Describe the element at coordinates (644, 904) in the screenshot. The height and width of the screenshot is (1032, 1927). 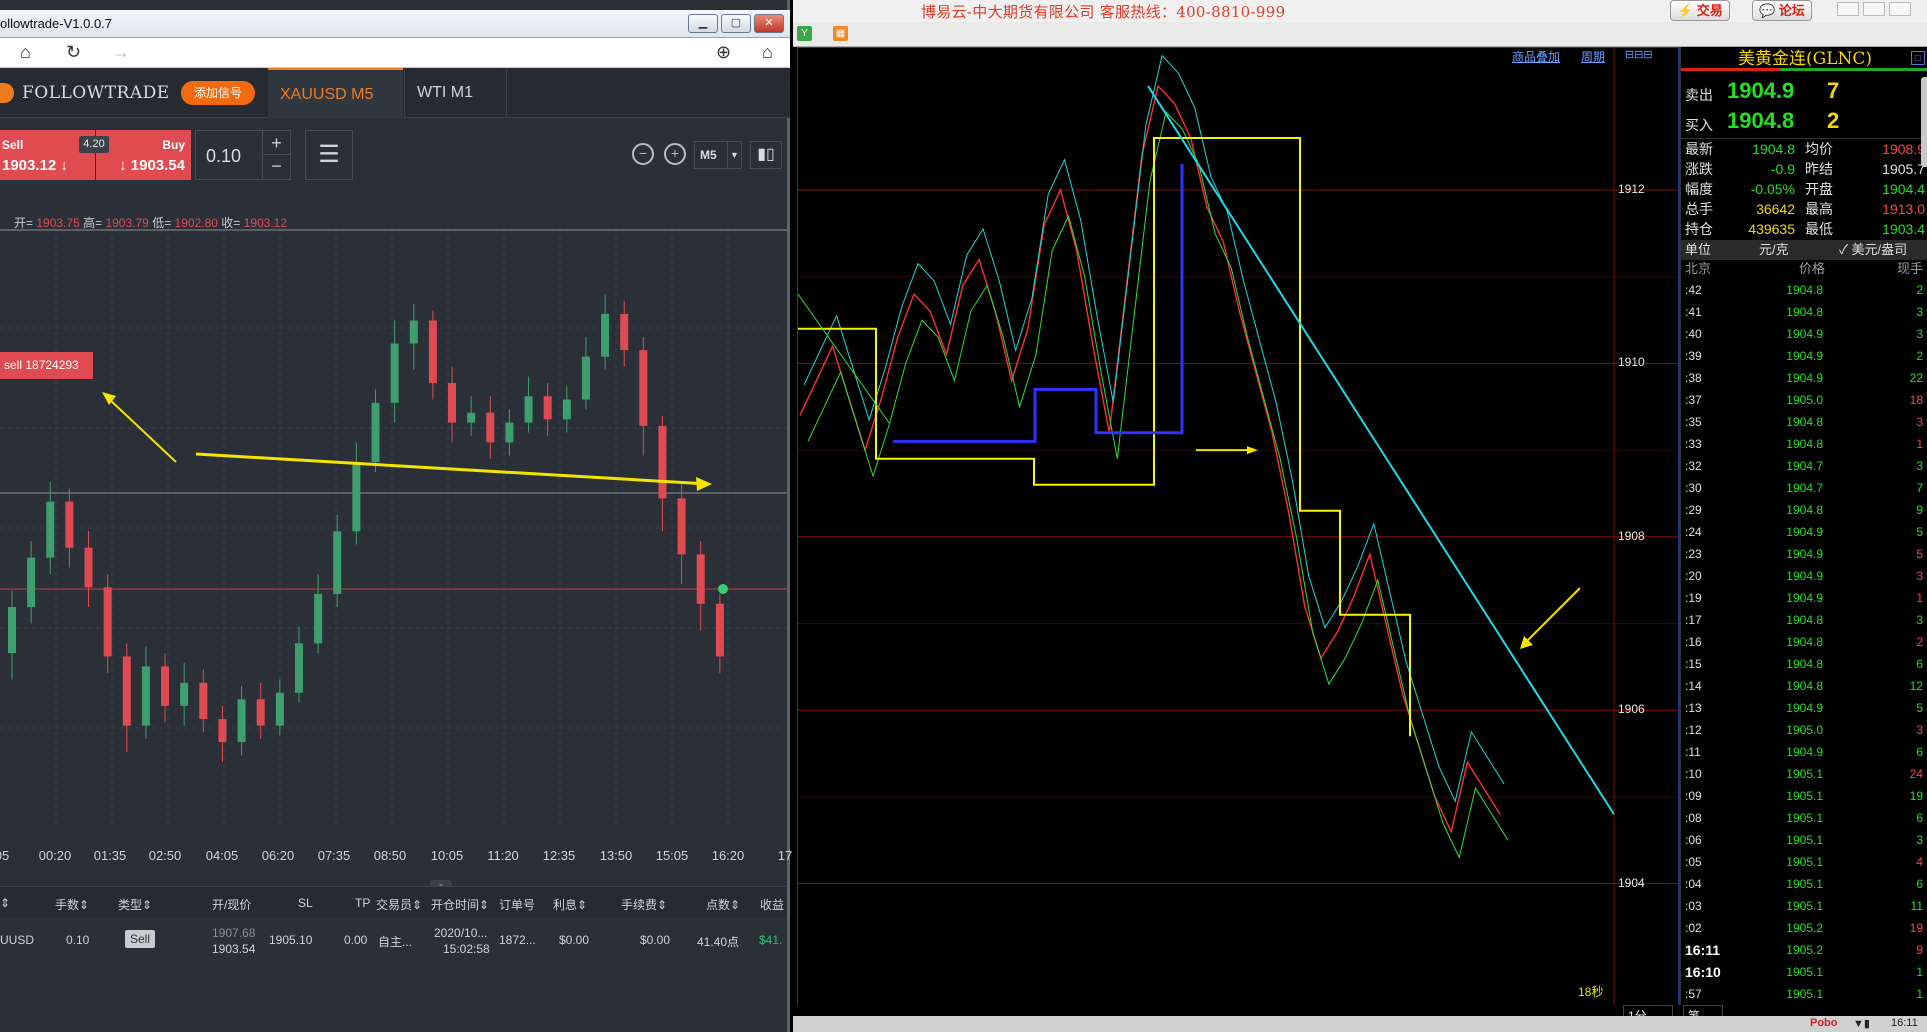
I see `column-header: 手续费⇕` at that location.